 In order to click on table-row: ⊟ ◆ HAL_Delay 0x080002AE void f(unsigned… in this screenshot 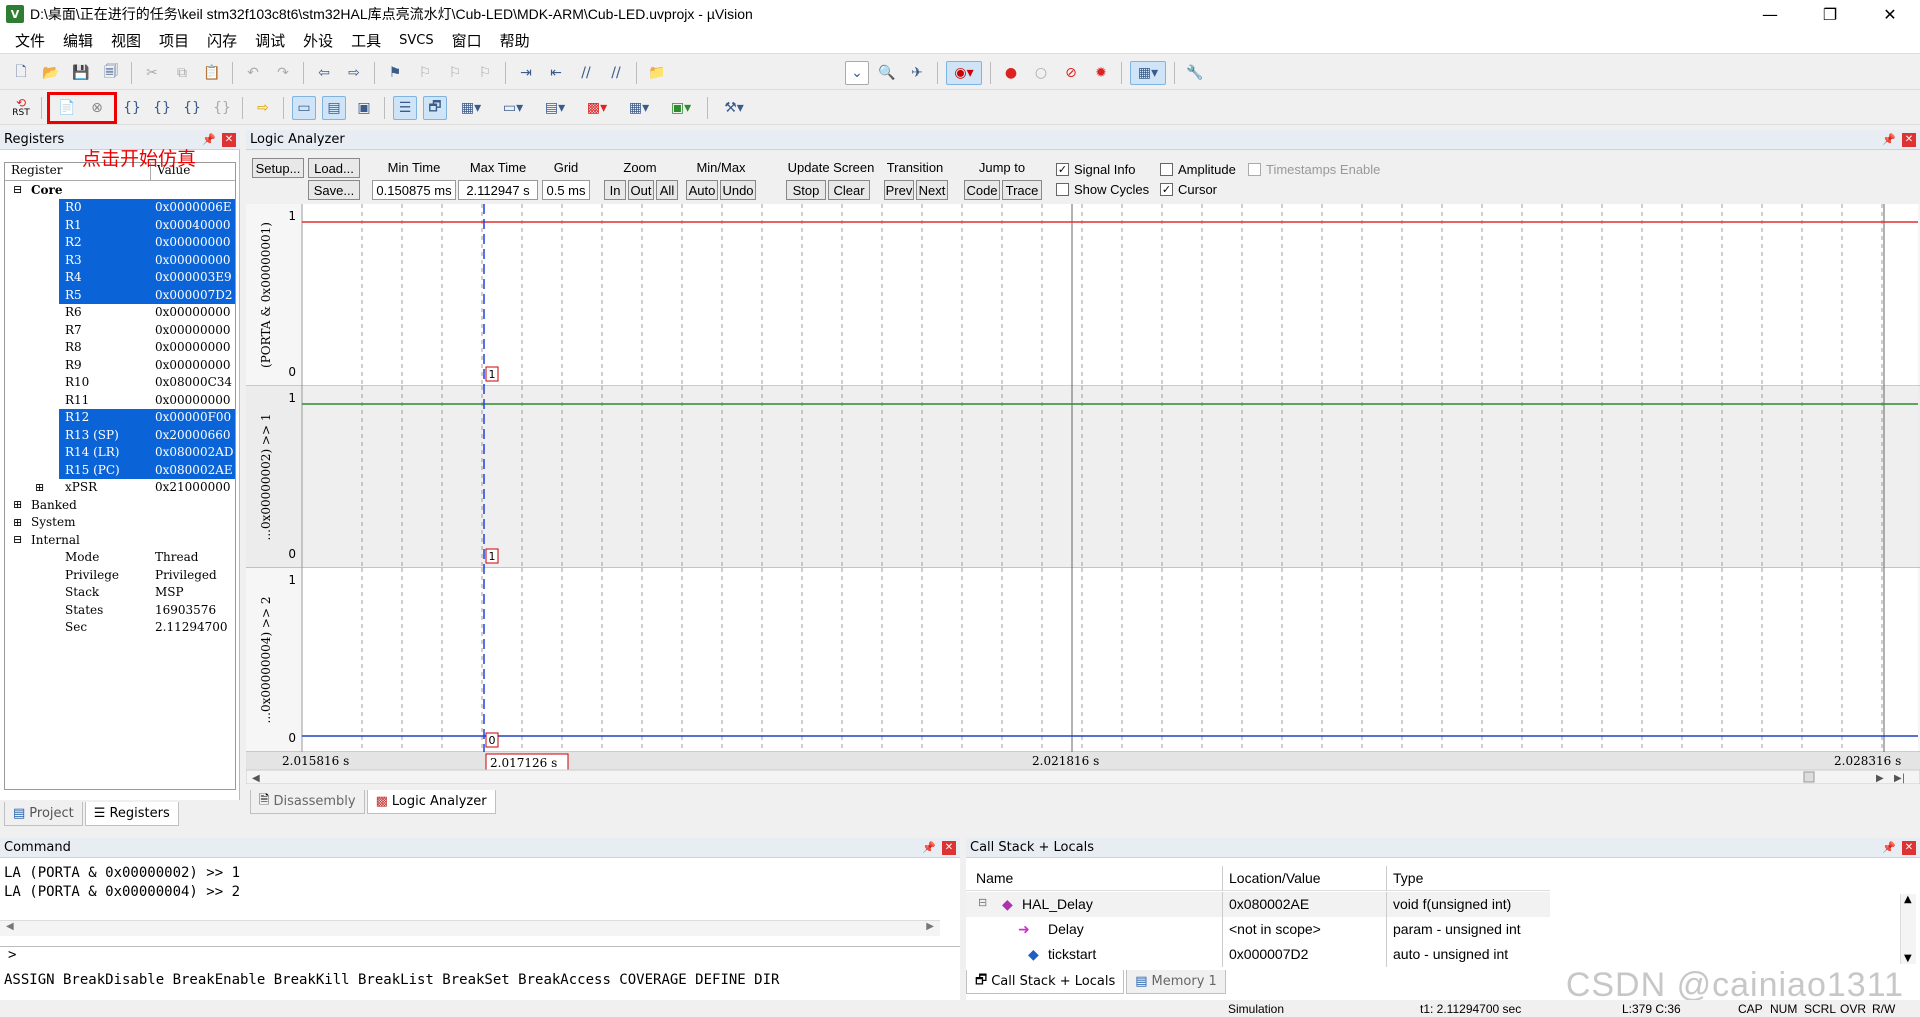, I will do `click(1258, 904)`.